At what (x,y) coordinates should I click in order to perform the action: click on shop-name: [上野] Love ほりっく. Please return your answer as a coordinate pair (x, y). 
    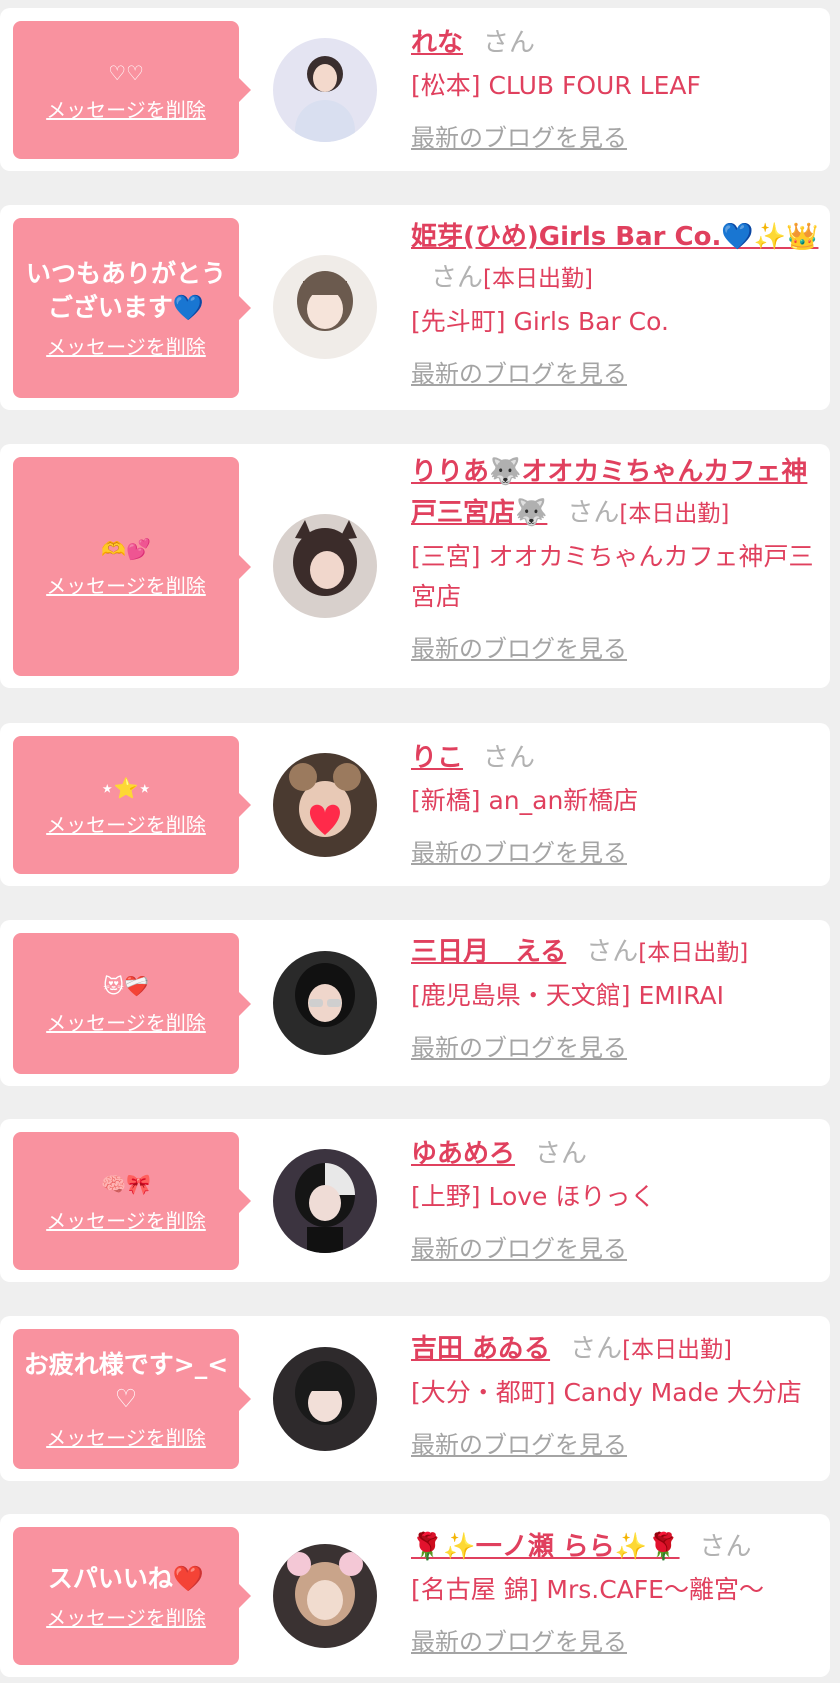
    Looking at the image, I should click on (533, 1196).